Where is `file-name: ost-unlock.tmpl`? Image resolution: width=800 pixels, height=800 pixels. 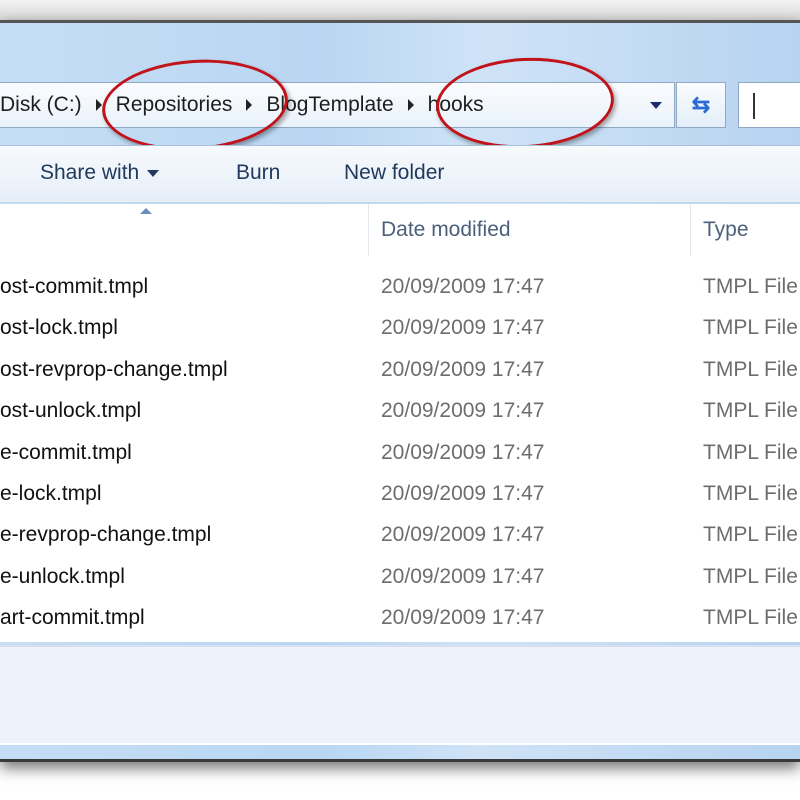
file-name: ost-unlock.tmpl is located at coordinates (71, 411).